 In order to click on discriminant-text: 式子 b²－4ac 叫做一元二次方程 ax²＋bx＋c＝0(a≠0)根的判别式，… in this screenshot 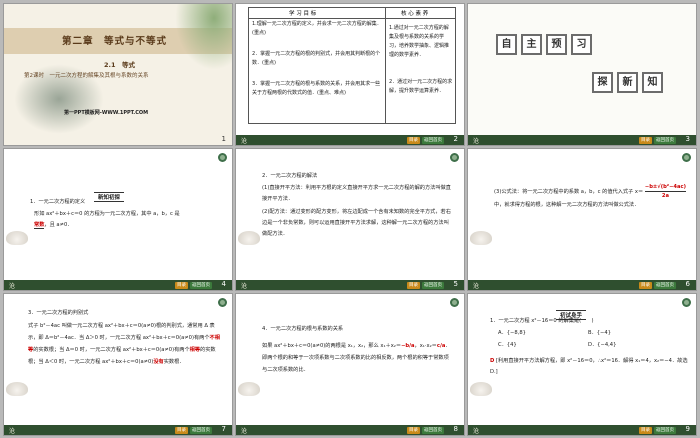, I will do `click(126, 344)`.